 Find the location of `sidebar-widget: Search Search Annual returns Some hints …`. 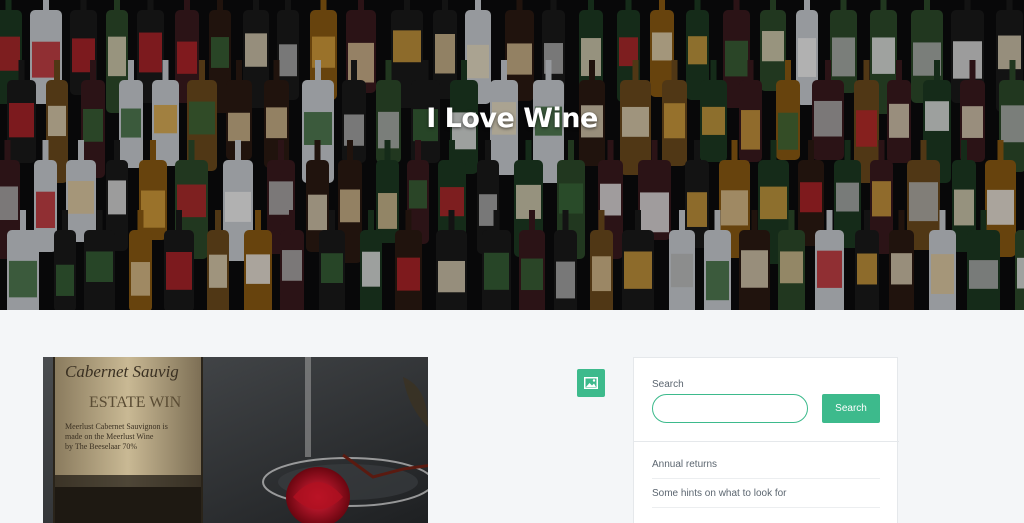

sidebar-widget: Search Search Annual returns Some hints … is located at coordinates (766, 440).